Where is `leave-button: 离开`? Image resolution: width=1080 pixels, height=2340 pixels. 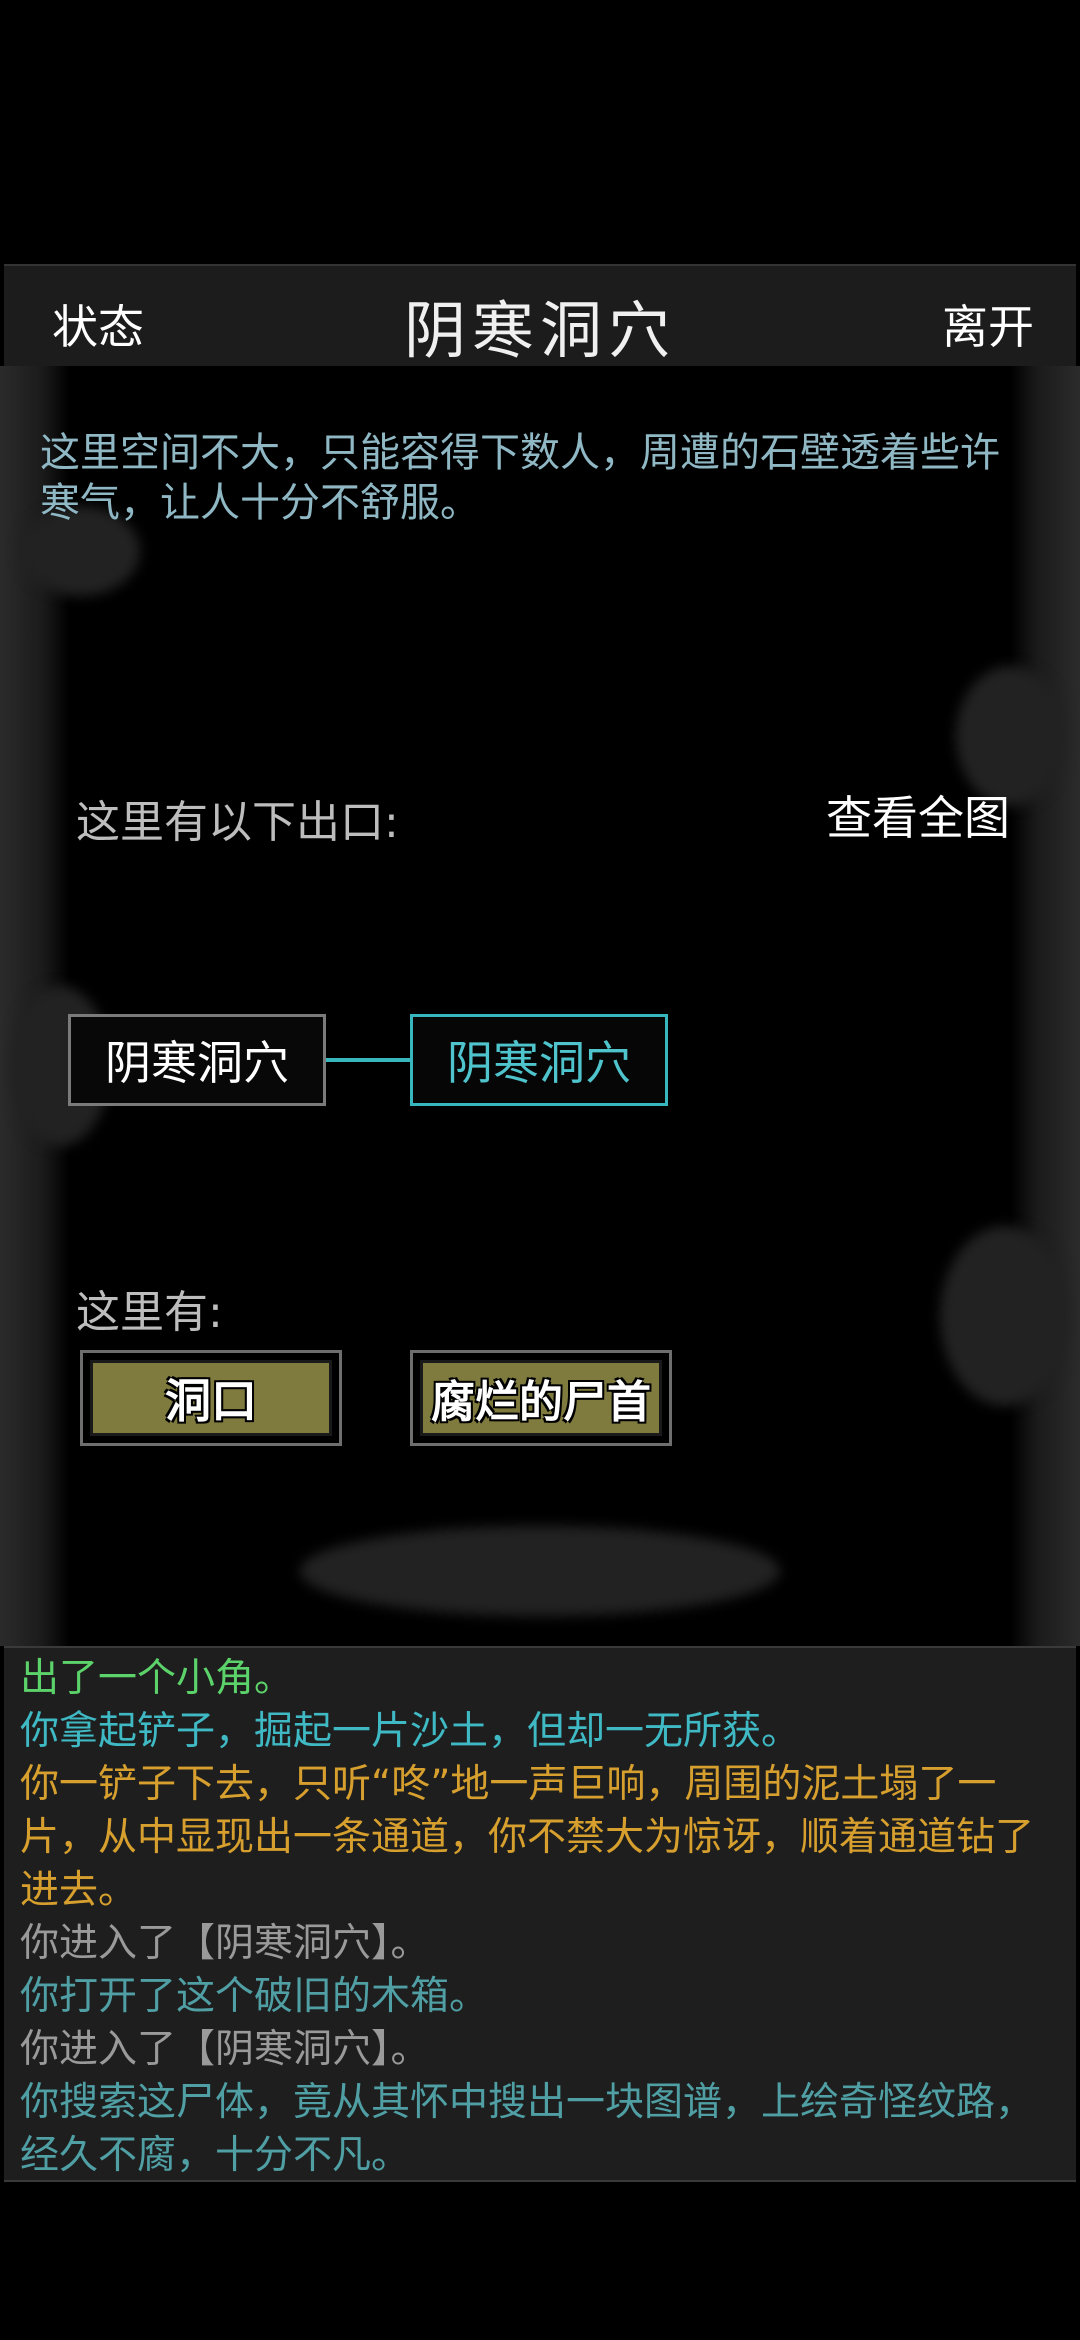
leave-button: 离开 is located at coordinates (988, 324).